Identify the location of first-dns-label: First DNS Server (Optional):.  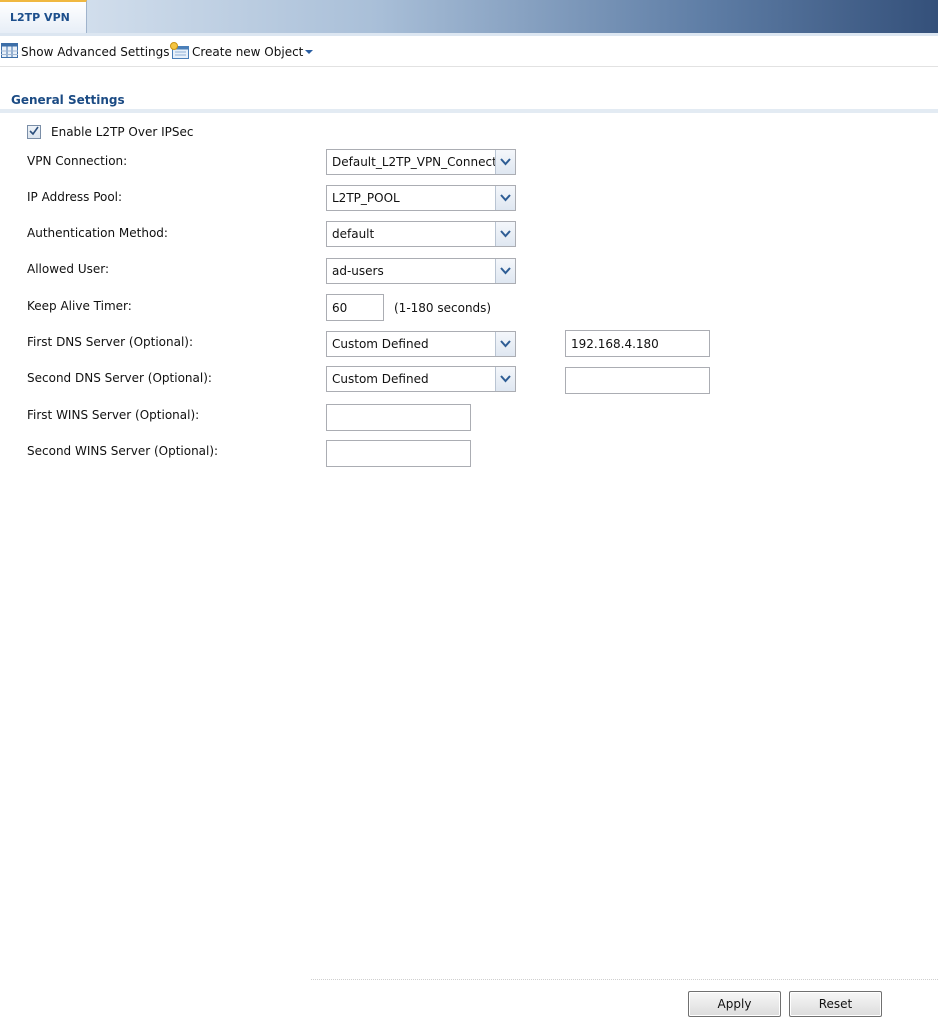
(110, 342).